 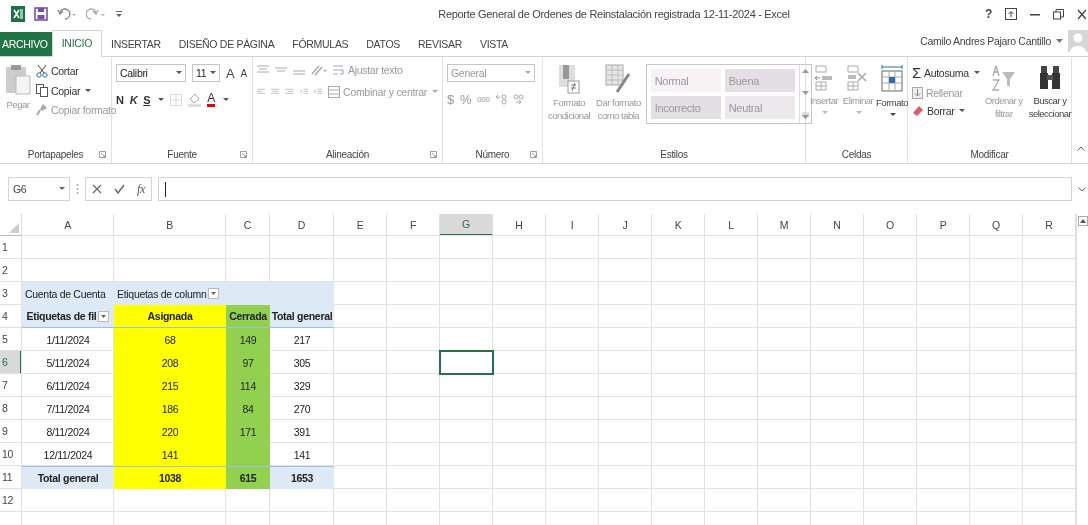 What do you see at coordinates (11, 431) in the screenshot?
I see `row-header: 9` at bounding box center [11, 431].